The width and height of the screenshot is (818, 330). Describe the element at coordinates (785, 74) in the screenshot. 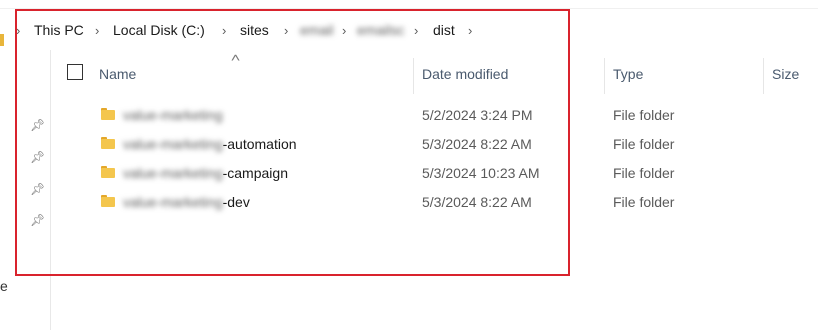

I see `column-header-size: Size` at that location.